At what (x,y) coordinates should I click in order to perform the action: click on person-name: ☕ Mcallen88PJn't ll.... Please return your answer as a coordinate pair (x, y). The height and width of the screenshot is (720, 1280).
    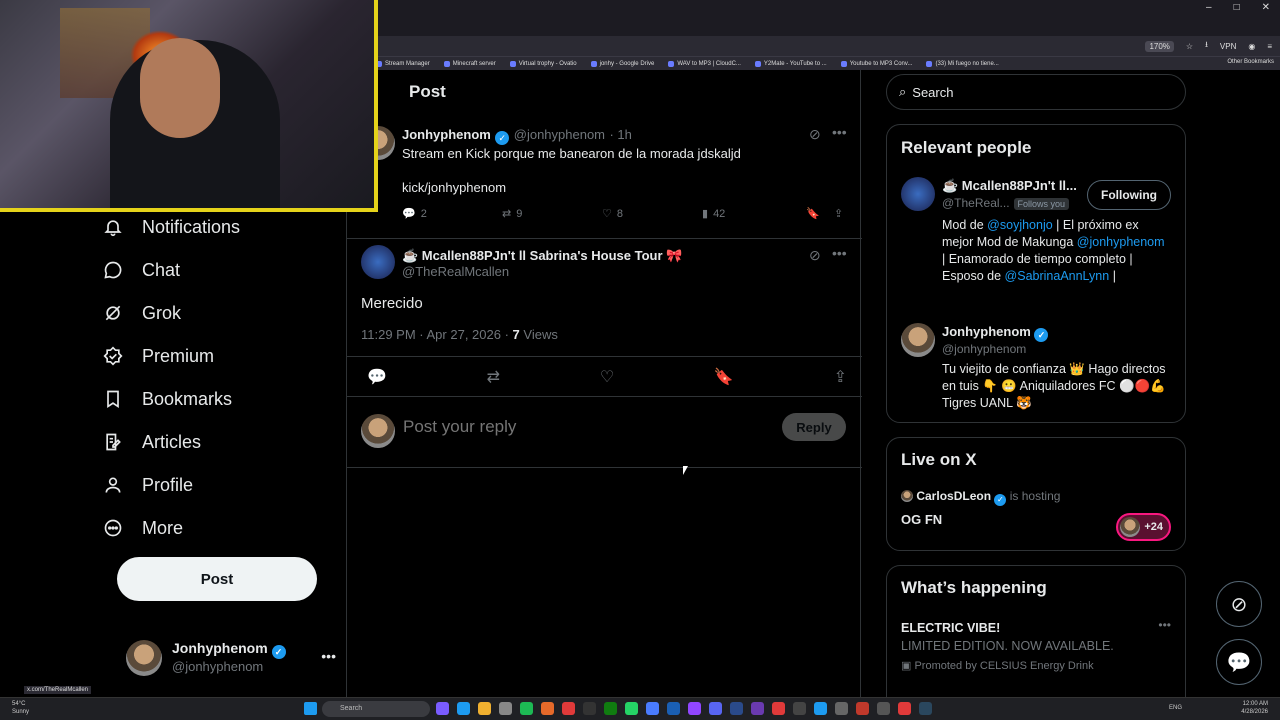
    Looking at the image, I should click on (1009, 186).